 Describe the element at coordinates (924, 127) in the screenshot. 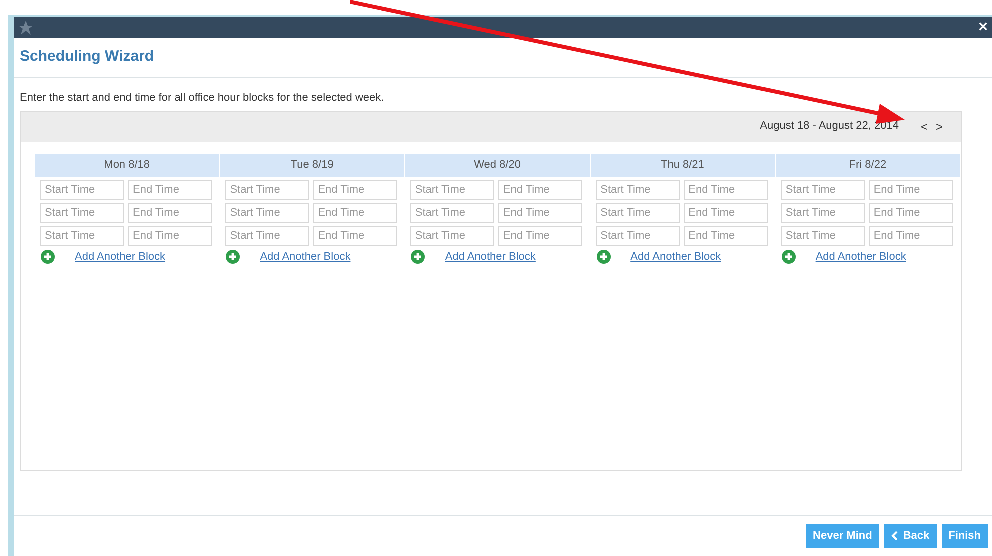

I see `previous-week-button: <` at that location.